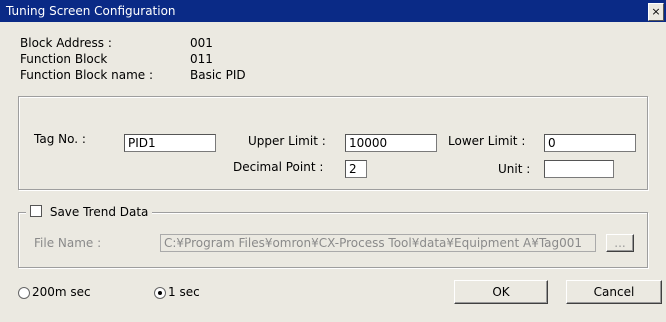  Describe the element at coordinates (184, 292) in the screenshot. I see `radio-1sec-label: 1 sec` at that location.